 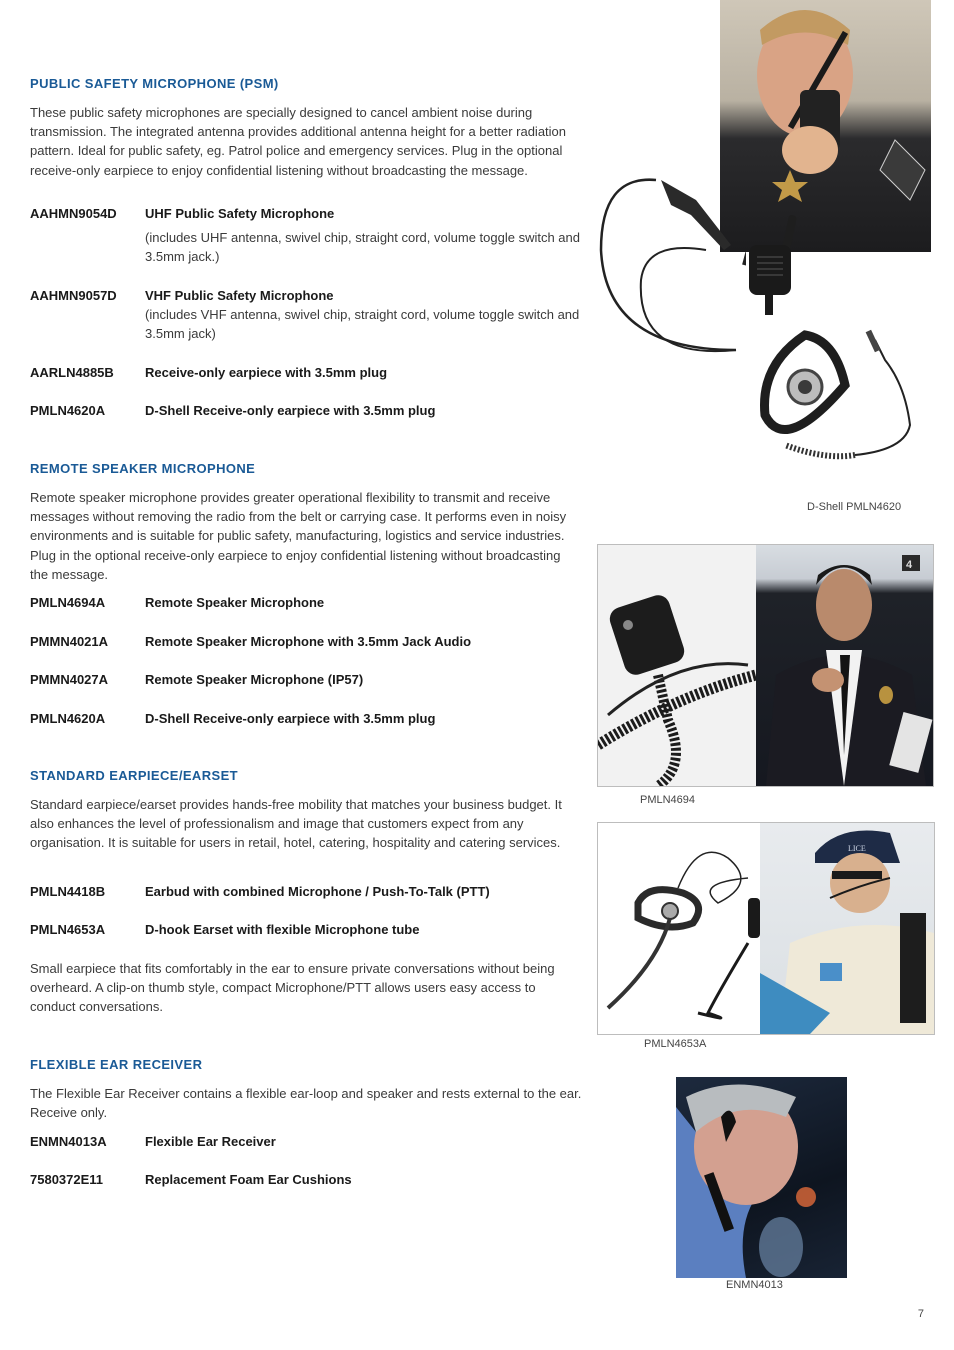 I want to click on photo-earset-product, so click(x=679, y=928).